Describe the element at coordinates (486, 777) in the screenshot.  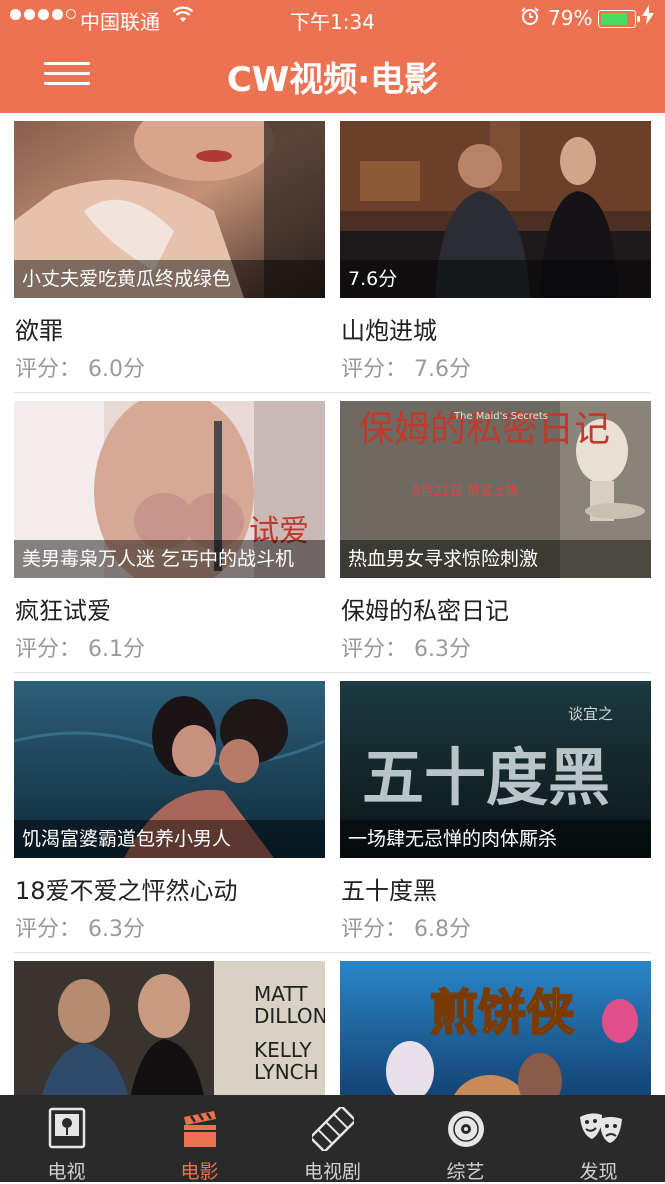
I see `poster-title-text: 五十度黑` at that location.